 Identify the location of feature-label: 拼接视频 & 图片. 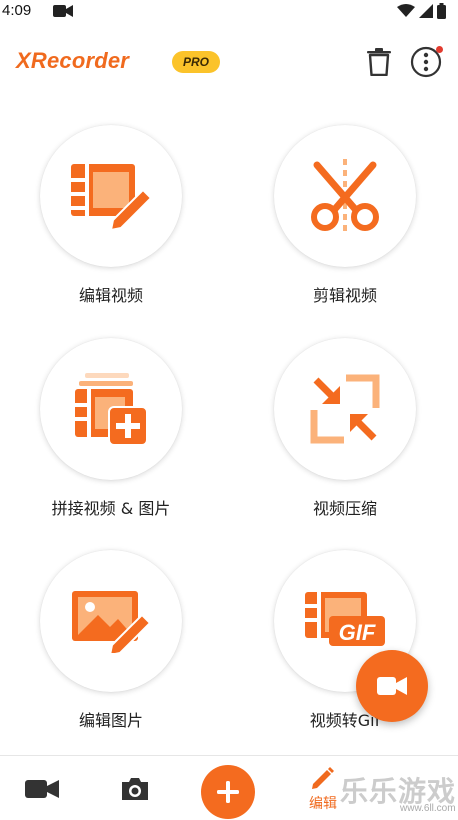
(111, 508).